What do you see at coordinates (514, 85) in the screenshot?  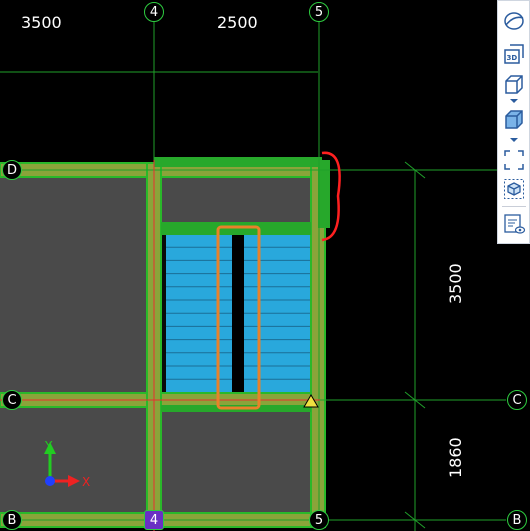 I see `cube-wireframe-icon` at bounding box center [514, 85].